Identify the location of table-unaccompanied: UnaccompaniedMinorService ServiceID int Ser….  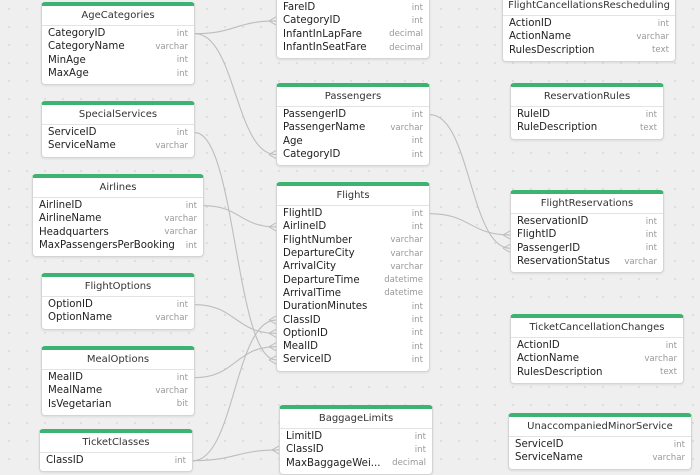
(600, 441).